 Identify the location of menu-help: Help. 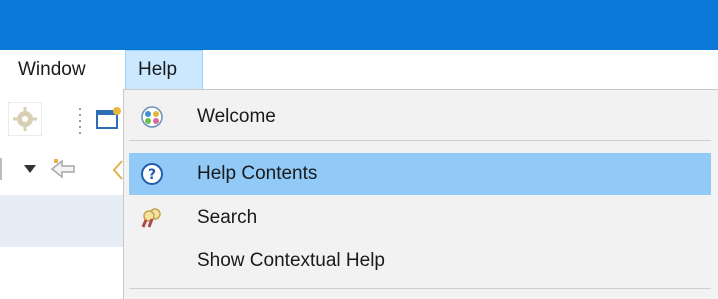
(164, 70).